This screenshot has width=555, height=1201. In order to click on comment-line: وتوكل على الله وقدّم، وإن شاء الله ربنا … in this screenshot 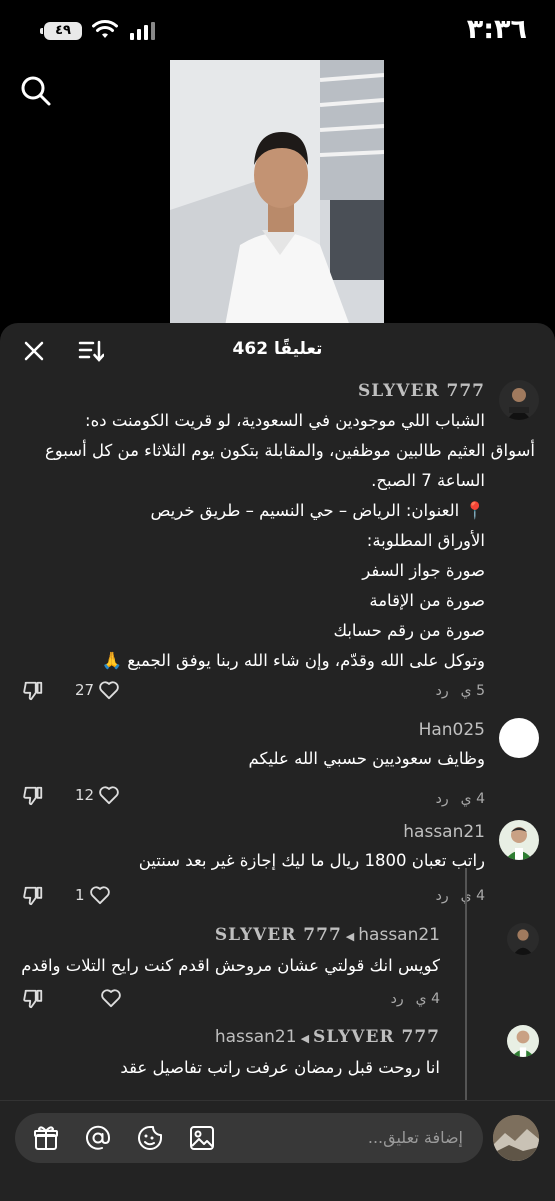, I will do `click(293, 660)`.